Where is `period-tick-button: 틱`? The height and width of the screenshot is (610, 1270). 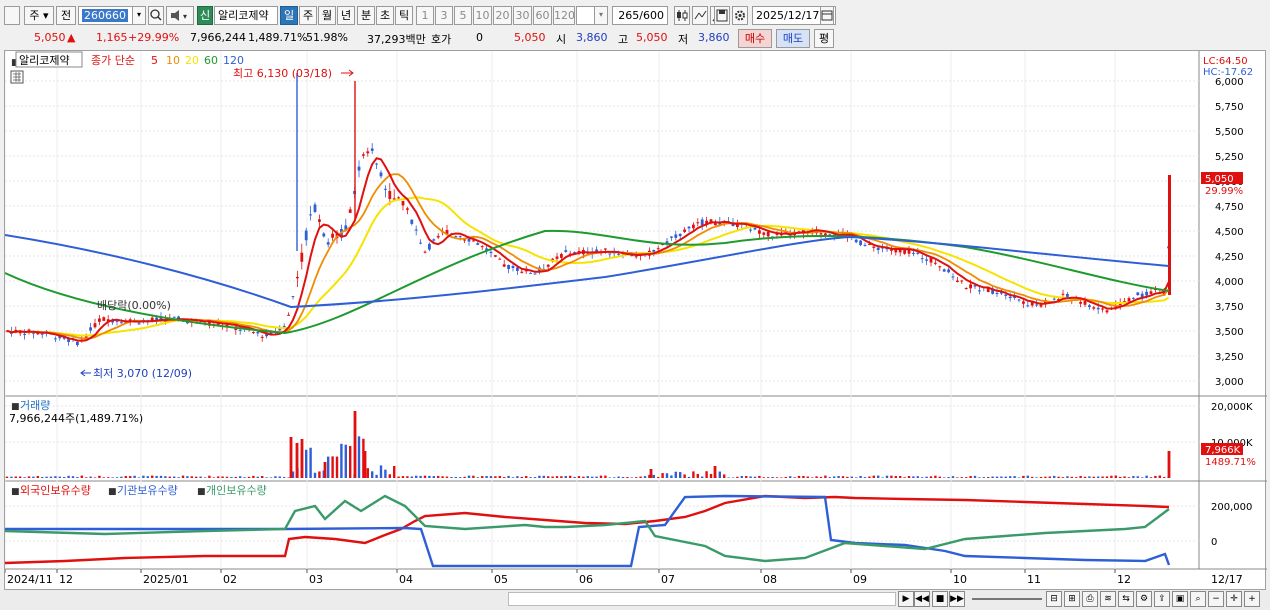 period-tick-button: 틱 is located at coordinates (404, 15).